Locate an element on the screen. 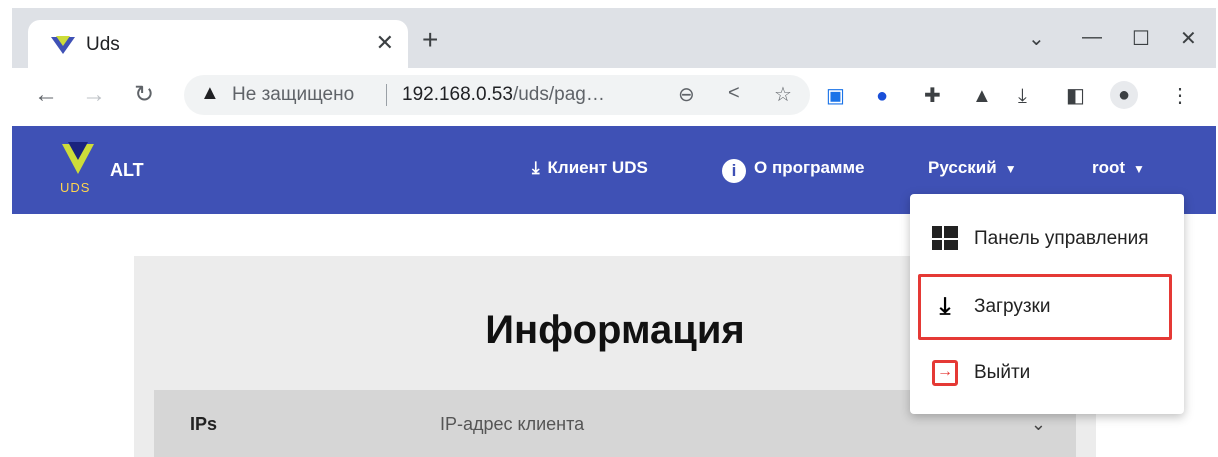 Image resolution: width=1218 pixels, height=457 pixels. nav-client-uds: ⤓ Клиент UDS is located at coordinates (590, 168).